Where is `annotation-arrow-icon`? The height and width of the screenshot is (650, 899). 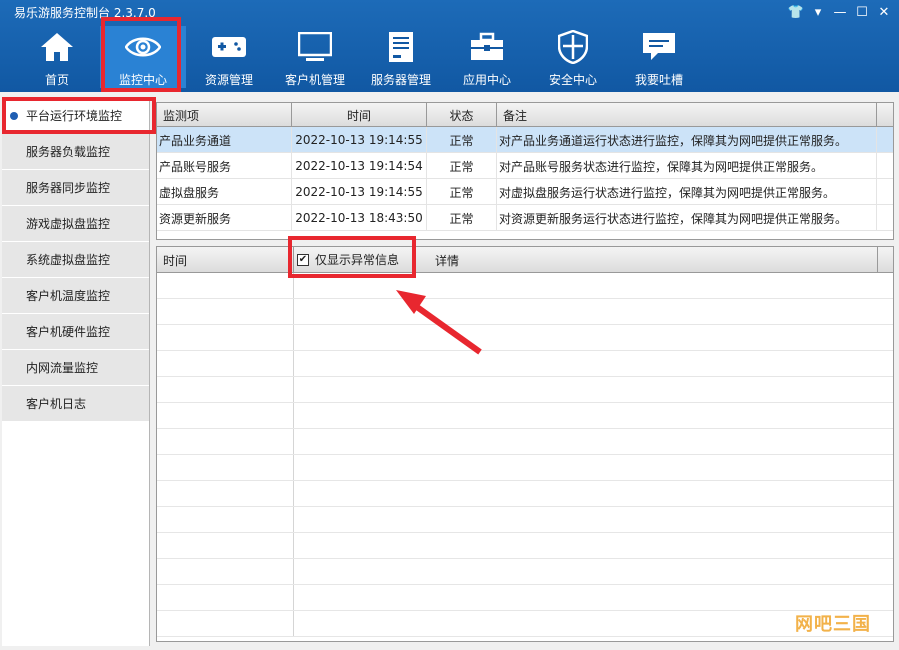
annotation-arrow-icon is located at coordinates (439, 322).